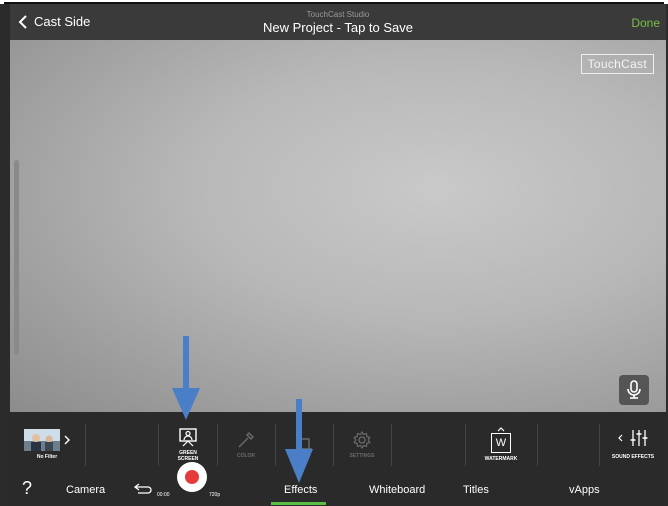  What do you see at coordinates (27, 488) in the screenshot?
I see `help-button: ?` at bounding box center [27, 488].